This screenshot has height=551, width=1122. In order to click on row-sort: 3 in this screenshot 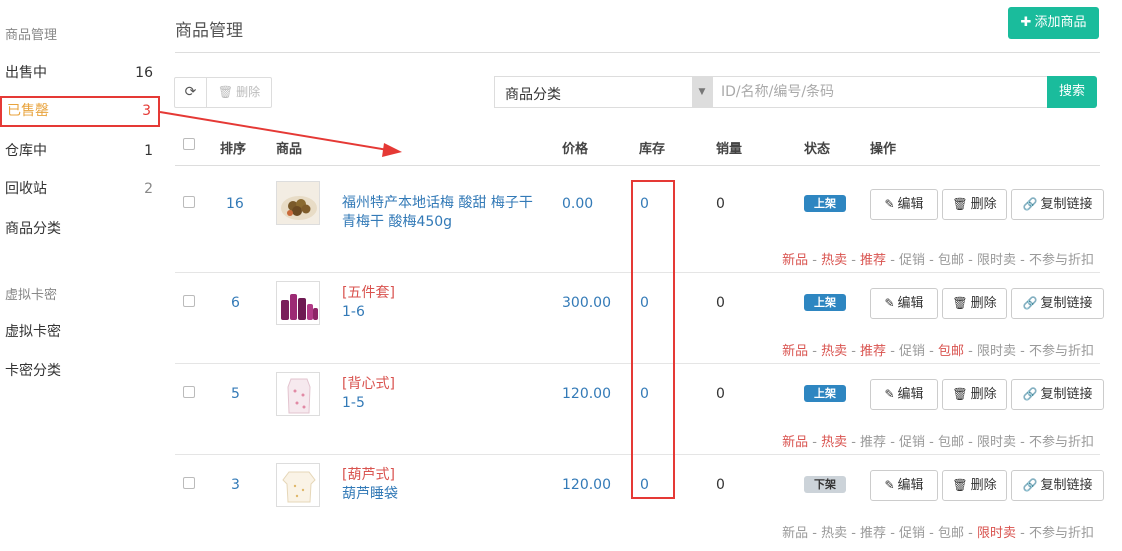, I will do `click(235, 485)`.